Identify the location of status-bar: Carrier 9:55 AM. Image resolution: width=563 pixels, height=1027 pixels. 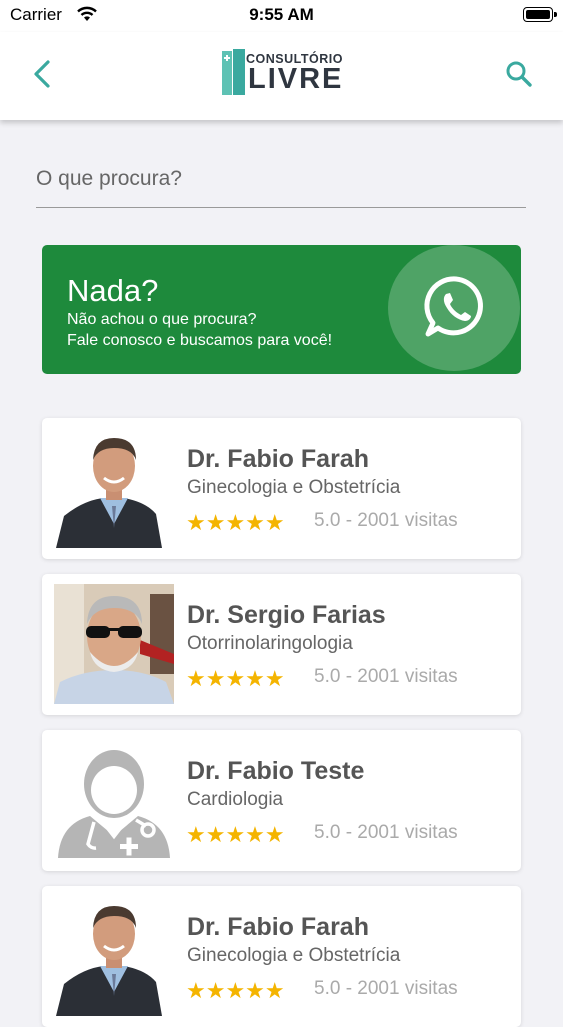
(281, 16).